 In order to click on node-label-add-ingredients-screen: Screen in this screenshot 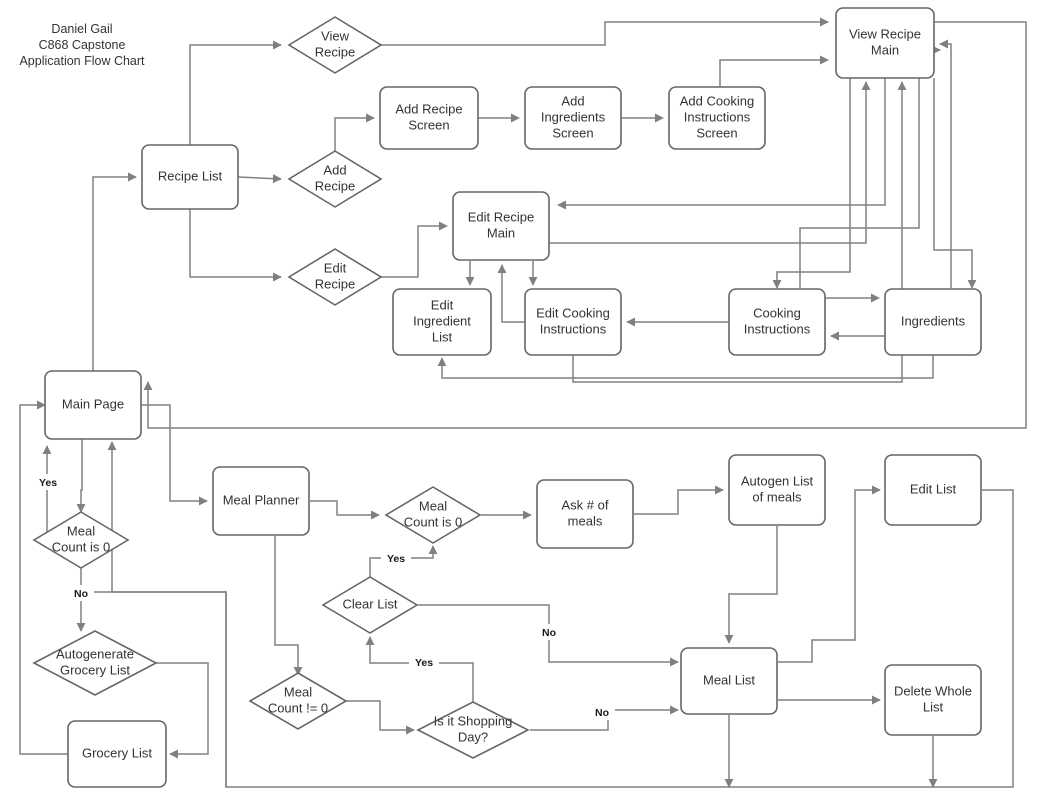, I will do `click(572, 132)`.